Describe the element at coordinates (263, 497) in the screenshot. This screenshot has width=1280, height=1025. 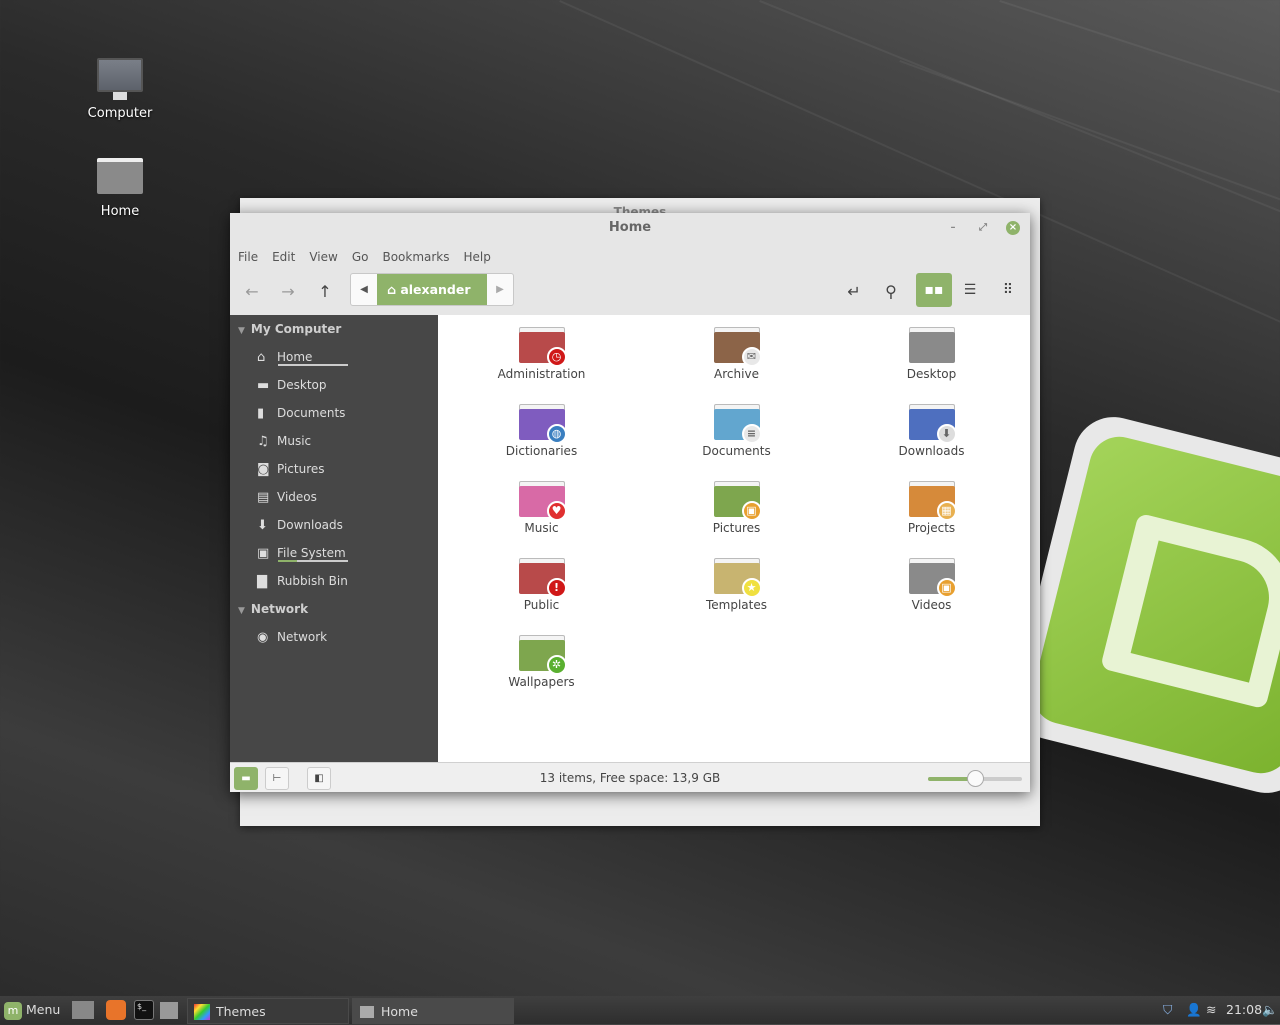
I see `film-icon: ▤` at that location.